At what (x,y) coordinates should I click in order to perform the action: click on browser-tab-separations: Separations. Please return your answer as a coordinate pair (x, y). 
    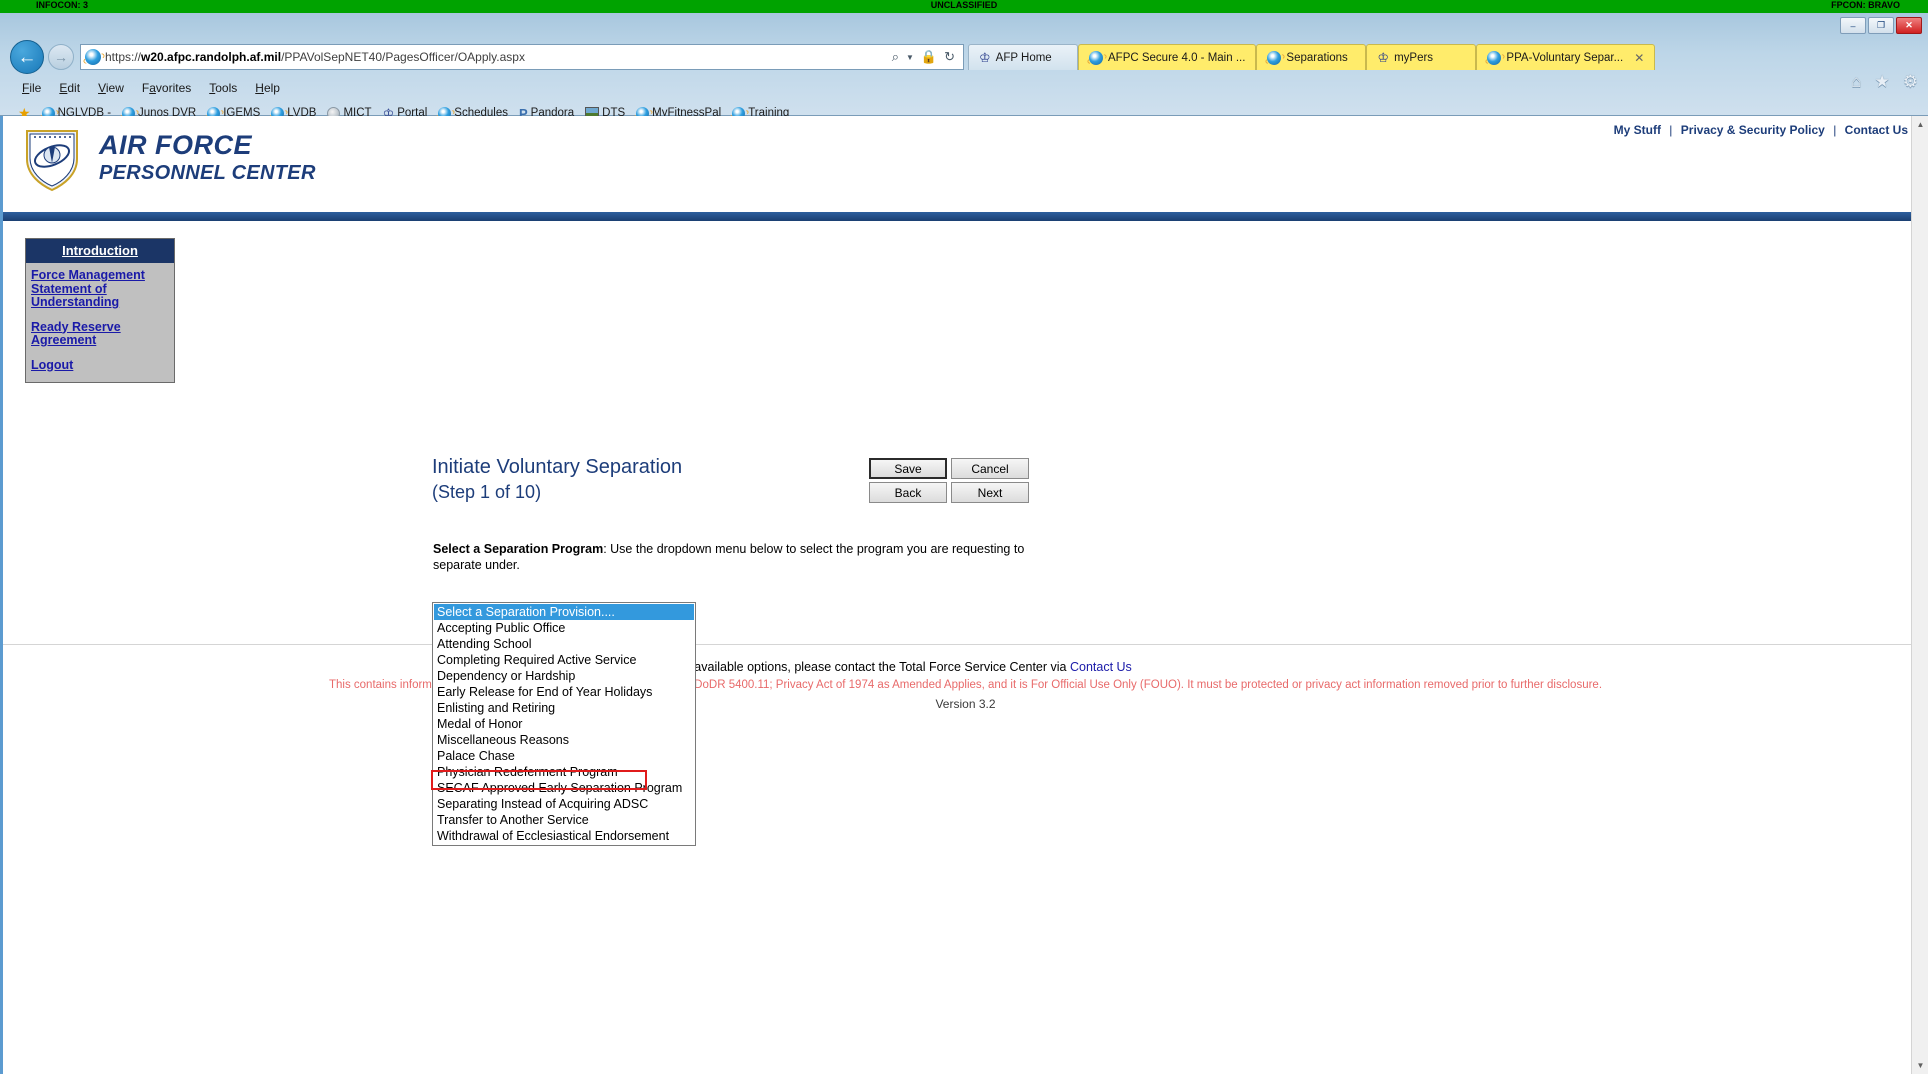
    Looking at the image, I should click on (1311, 57).